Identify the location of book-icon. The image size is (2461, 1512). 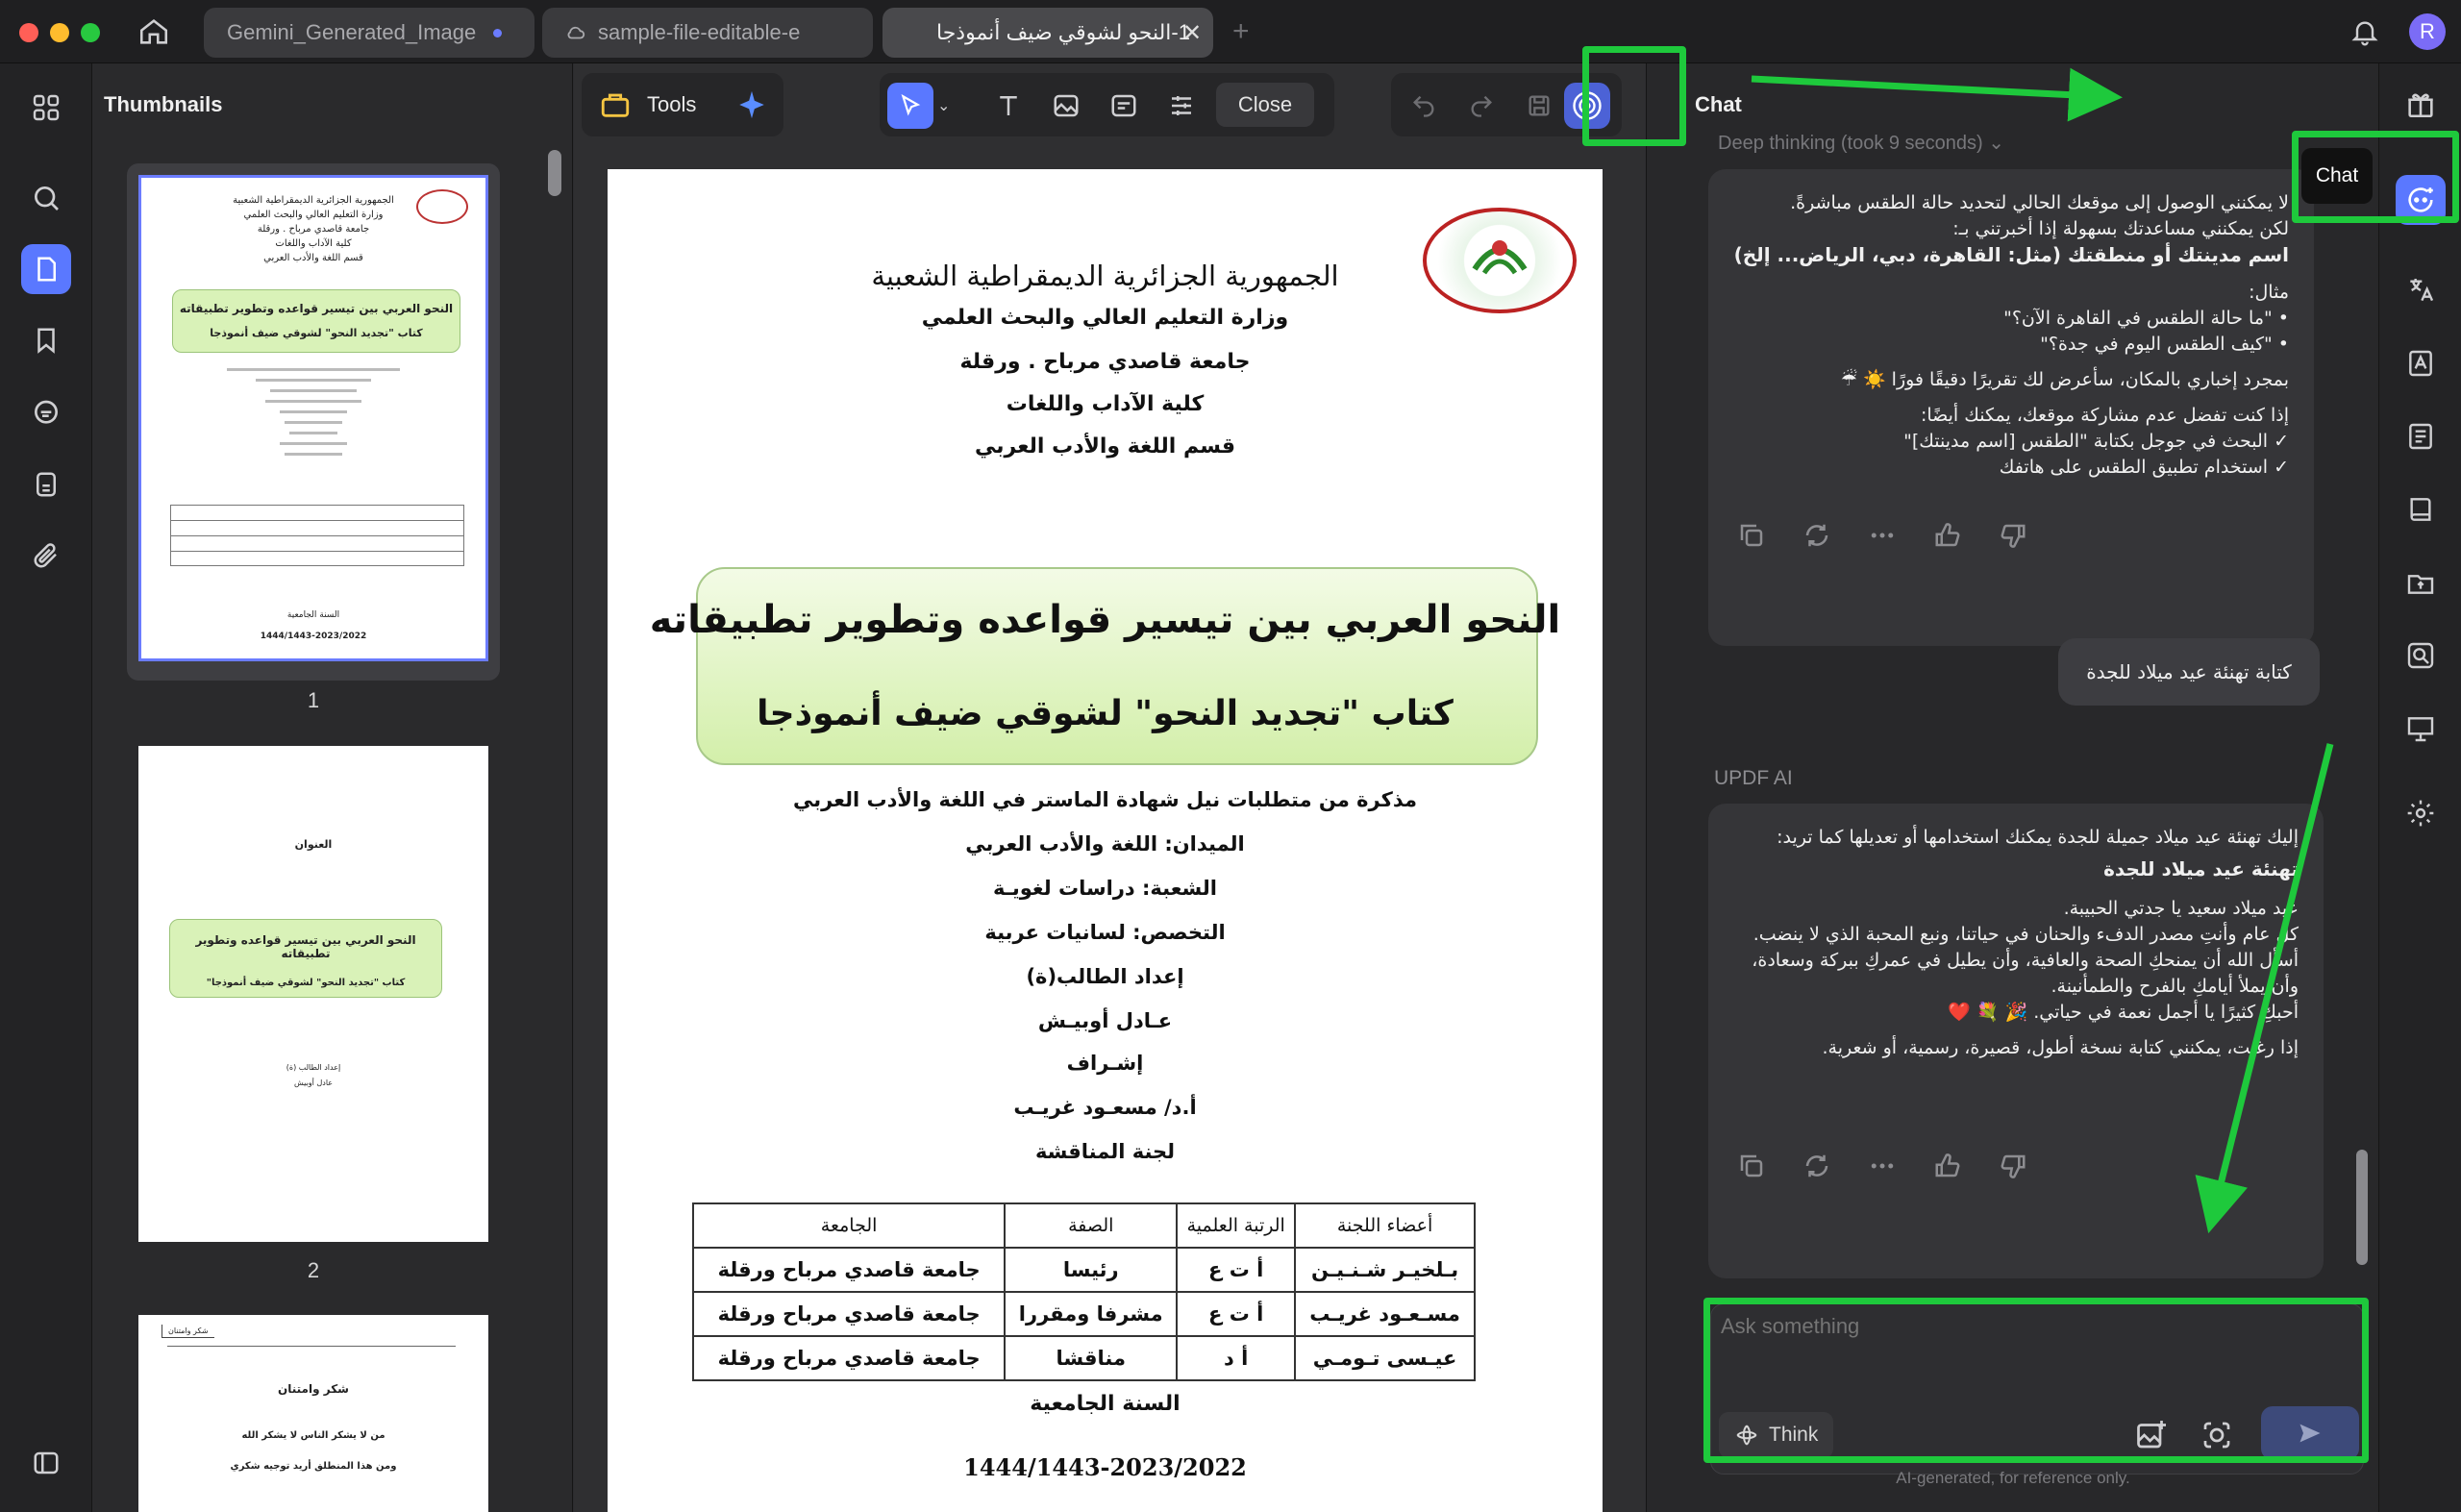
(2421, 509).